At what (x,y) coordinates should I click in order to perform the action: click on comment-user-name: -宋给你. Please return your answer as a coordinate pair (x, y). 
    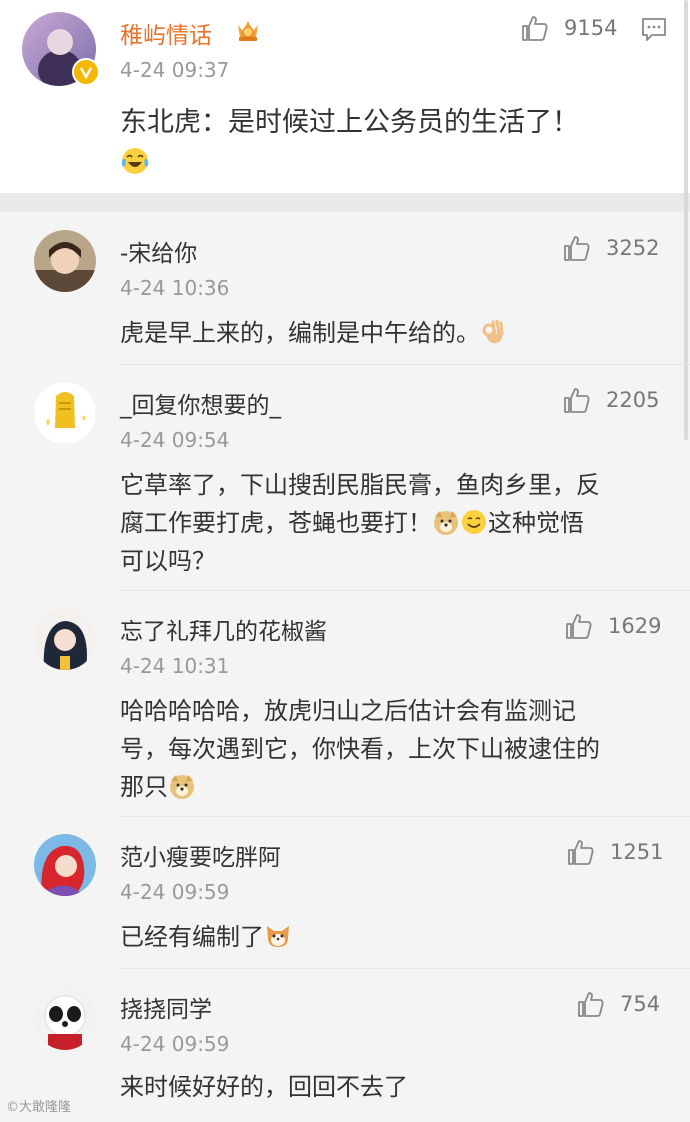
    Looking at the image, I should click on (158, 251).